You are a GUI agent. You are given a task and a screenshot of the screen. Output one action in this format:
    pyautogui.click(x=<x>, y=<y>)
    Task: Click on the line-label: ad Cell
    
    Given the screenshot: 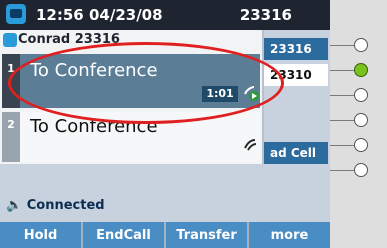 What is the action you would take?
    pyautogui.click(x=293, y=153)
    